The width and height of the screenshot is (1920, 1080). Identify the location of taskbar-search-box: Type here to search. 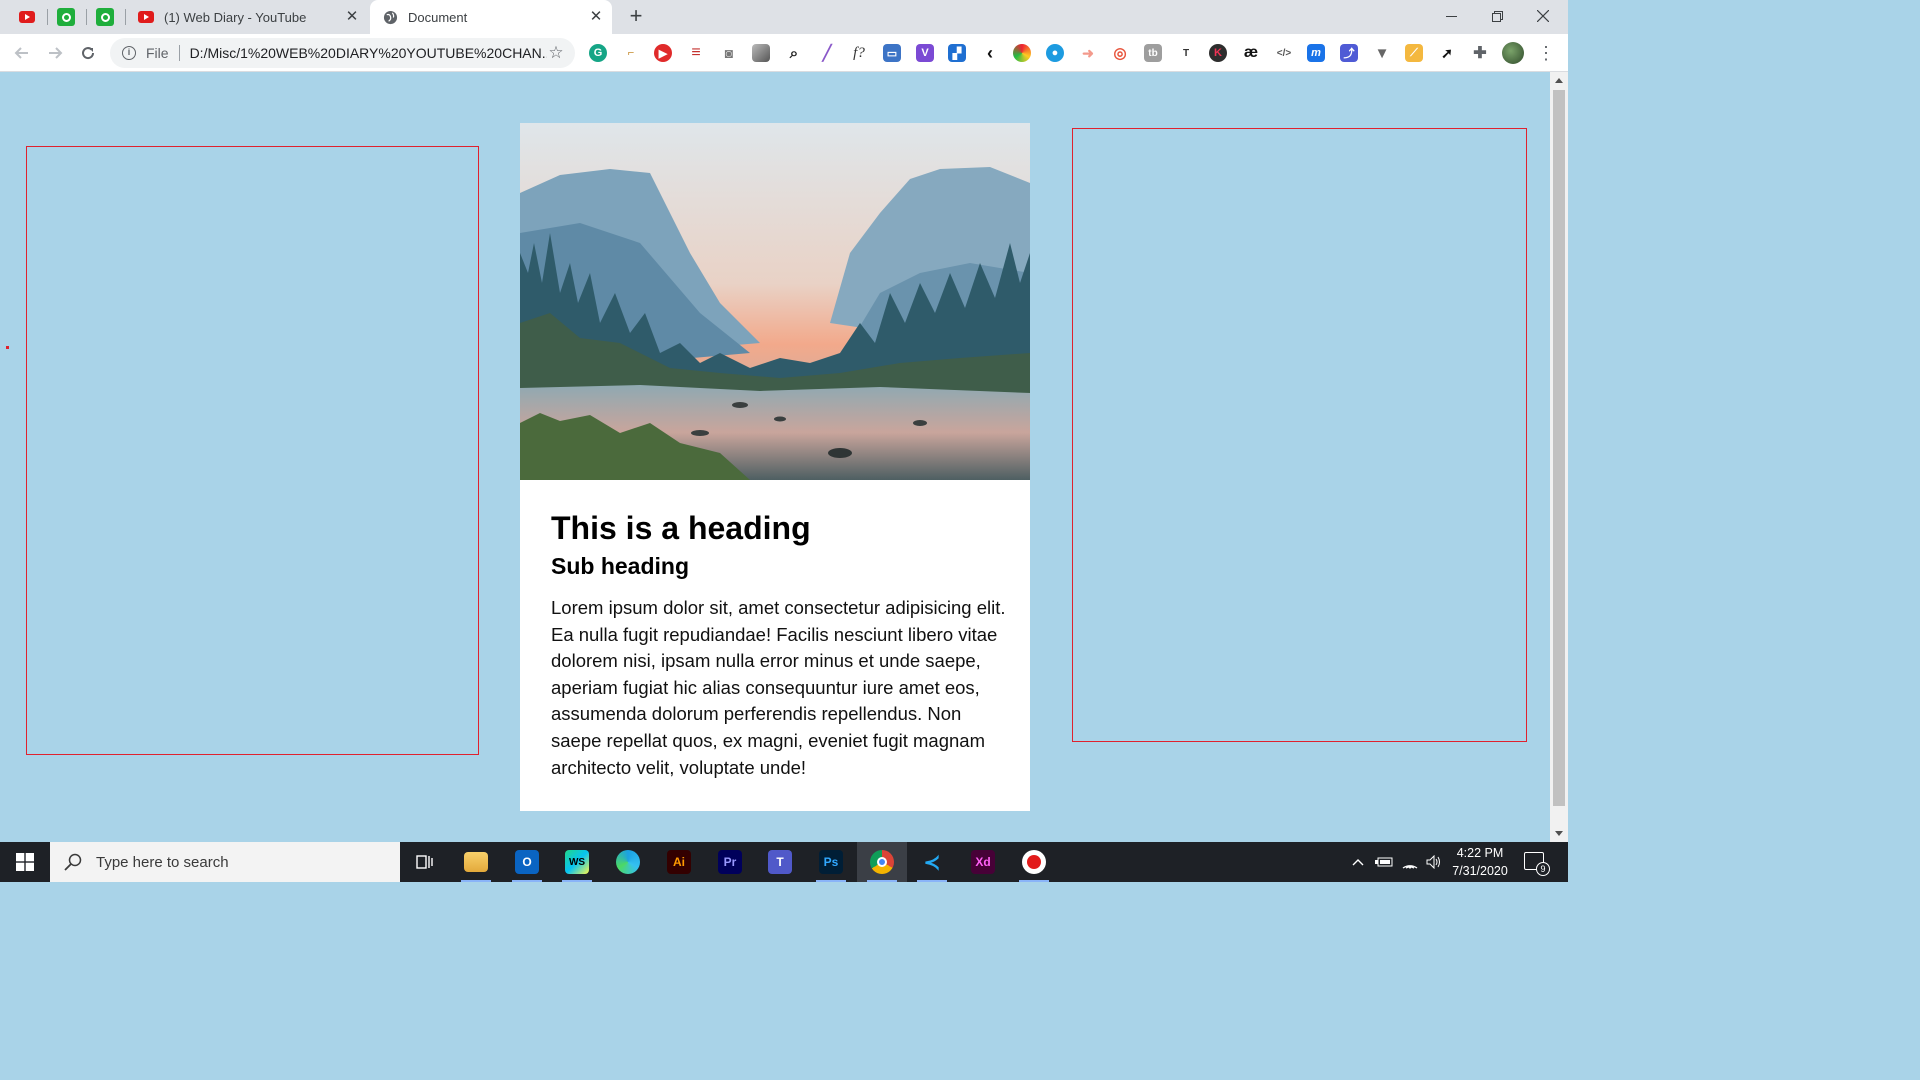
(225, 862).